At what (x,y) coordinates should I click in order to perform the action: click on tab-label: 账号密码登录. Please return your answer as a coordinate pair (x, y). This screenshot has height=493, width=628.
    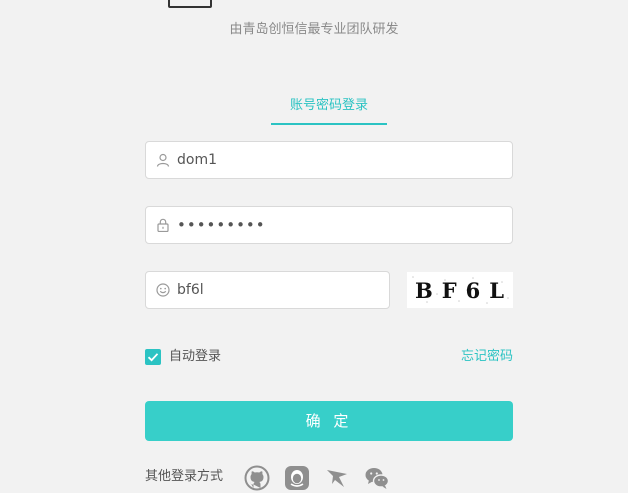
    Looking at the image, I should click on (328, 105).